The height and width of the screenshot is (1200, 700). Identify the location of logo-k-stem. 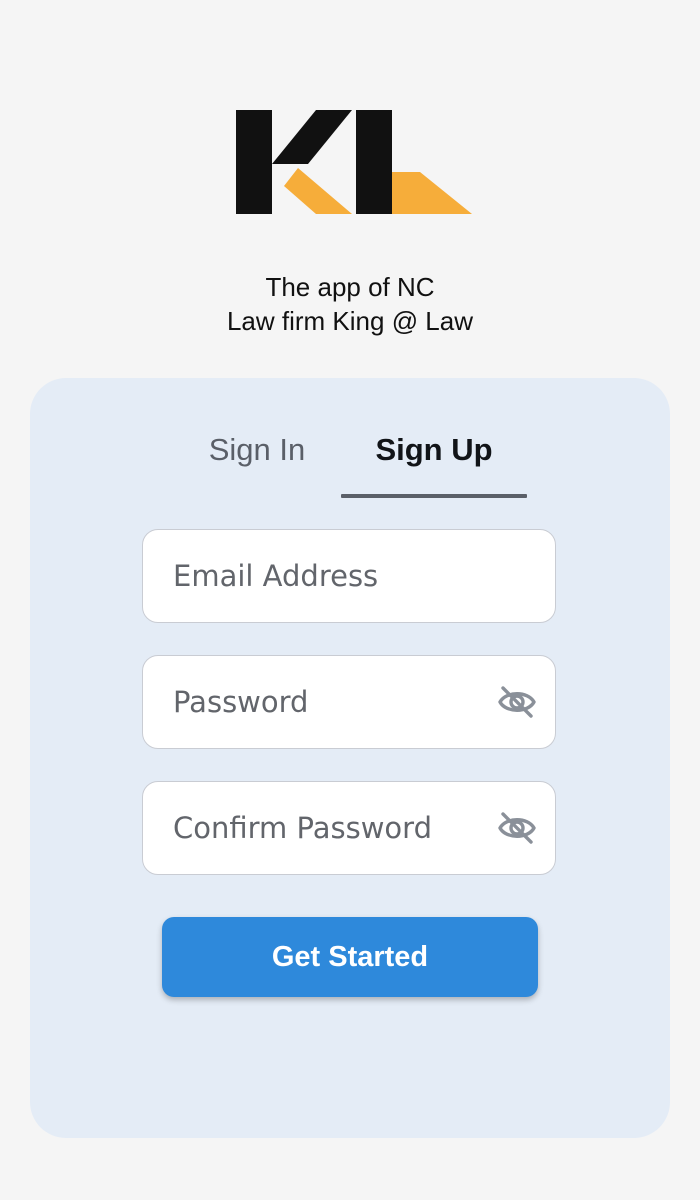
(254, 162).